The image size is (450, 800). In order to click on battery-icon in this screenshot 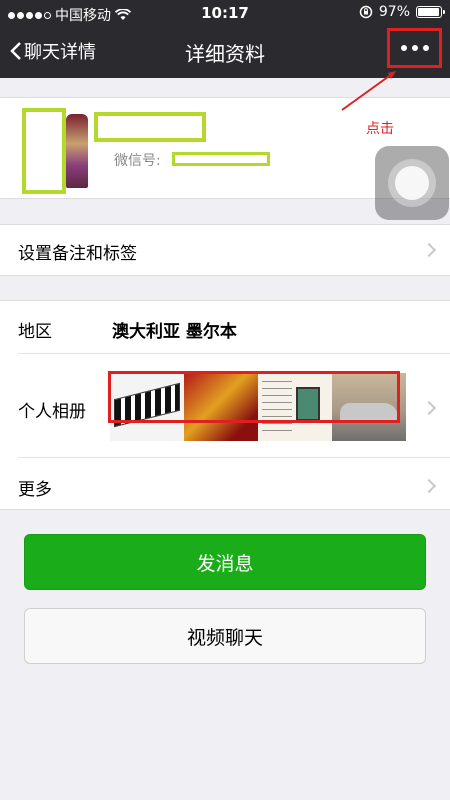, I will do `click(430, 12)`.